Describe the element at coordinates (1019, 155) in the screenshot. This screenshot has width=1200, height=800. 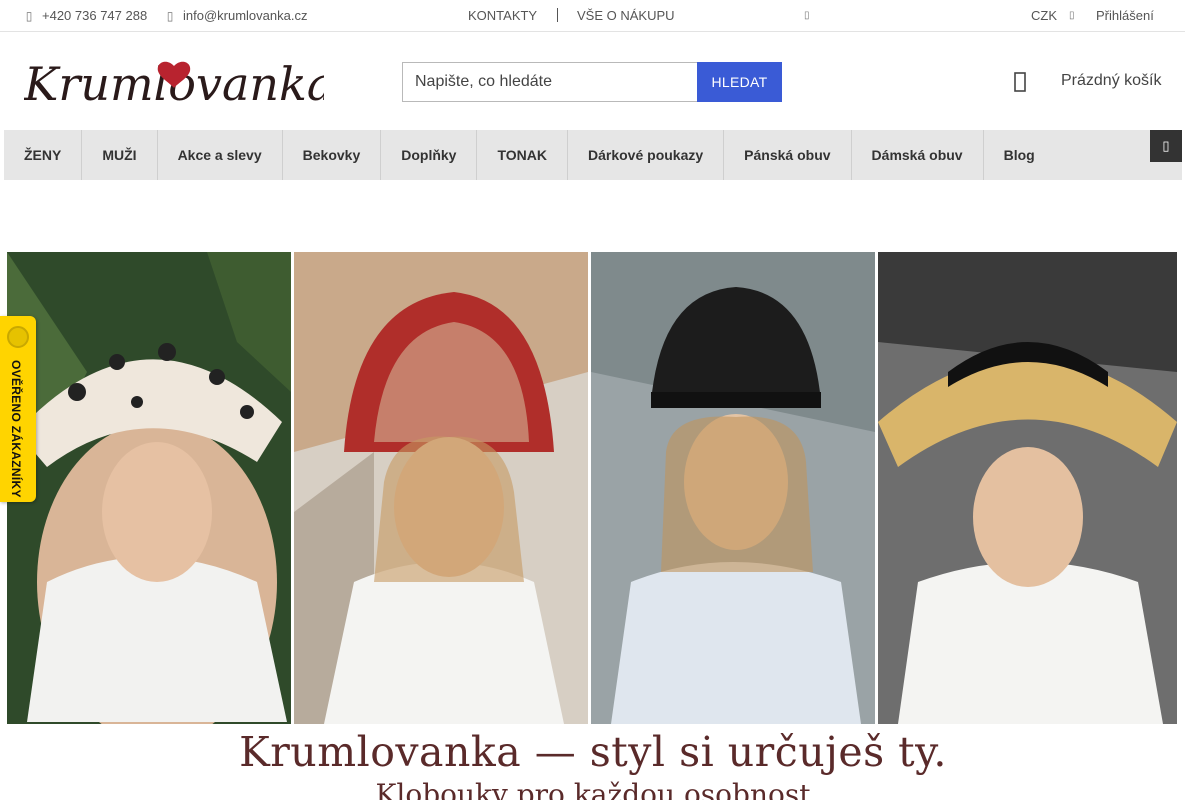
I see `nav-item-blog: Blog` at that location.